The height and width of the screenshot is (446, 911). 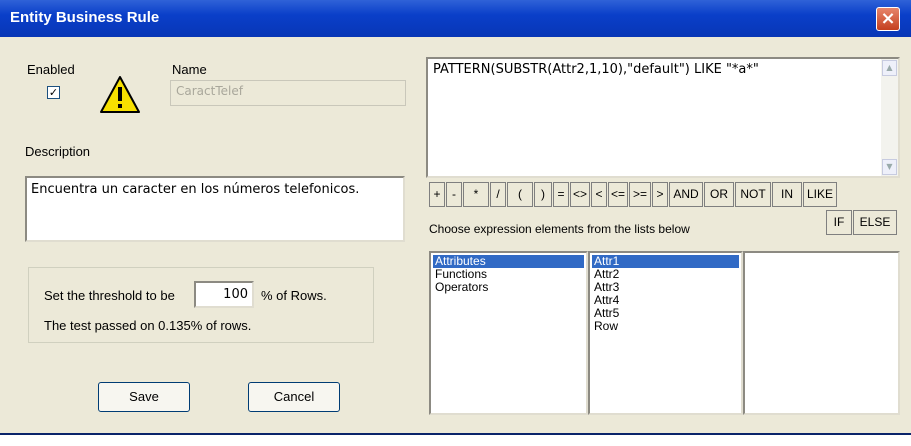 What do you see at coordinates (820, 194) in the screenshot?
I see `op-like-button: LIKE` at bounding box center [820, 194].